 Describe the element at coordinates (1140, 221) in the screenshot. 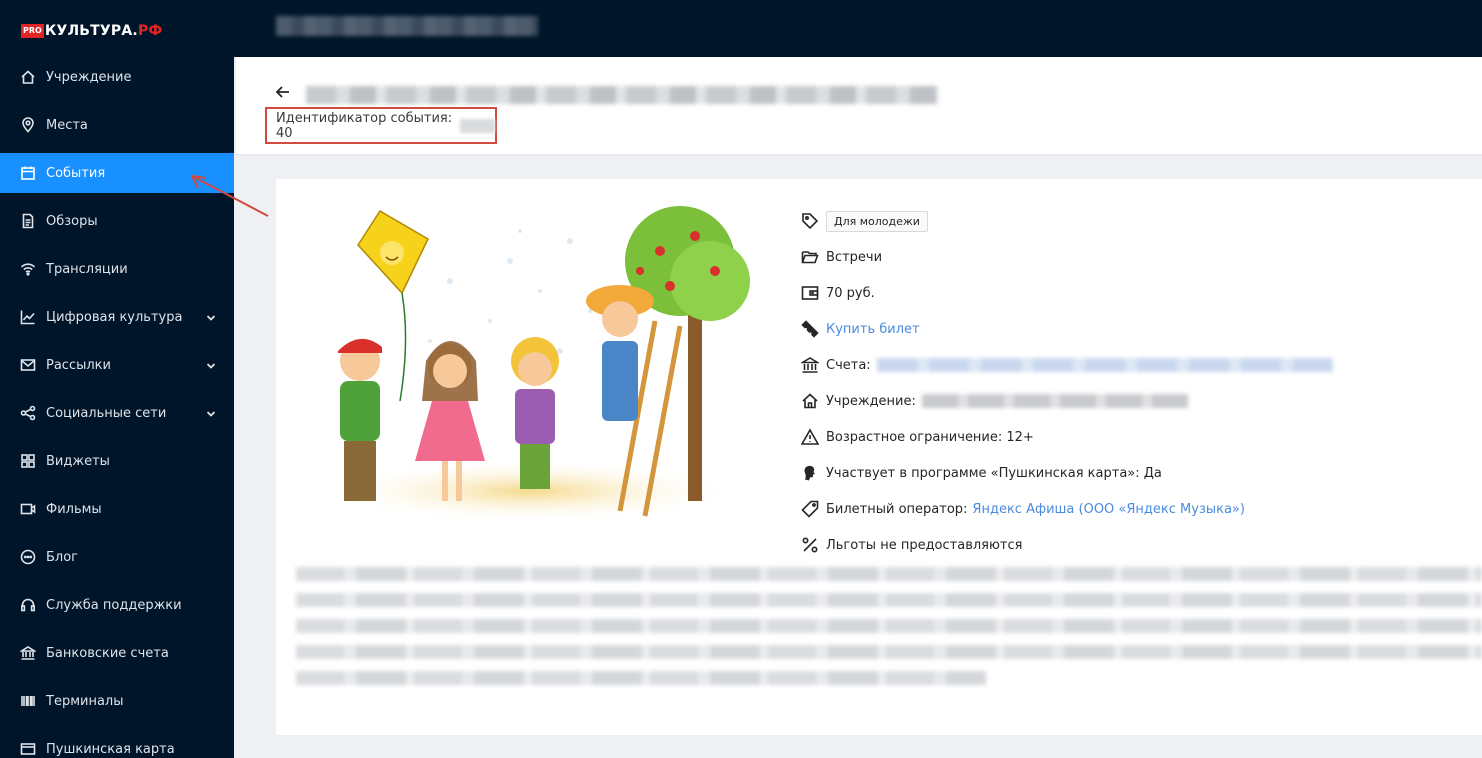

I see `info-row-tag: Для молодежи` at that location.